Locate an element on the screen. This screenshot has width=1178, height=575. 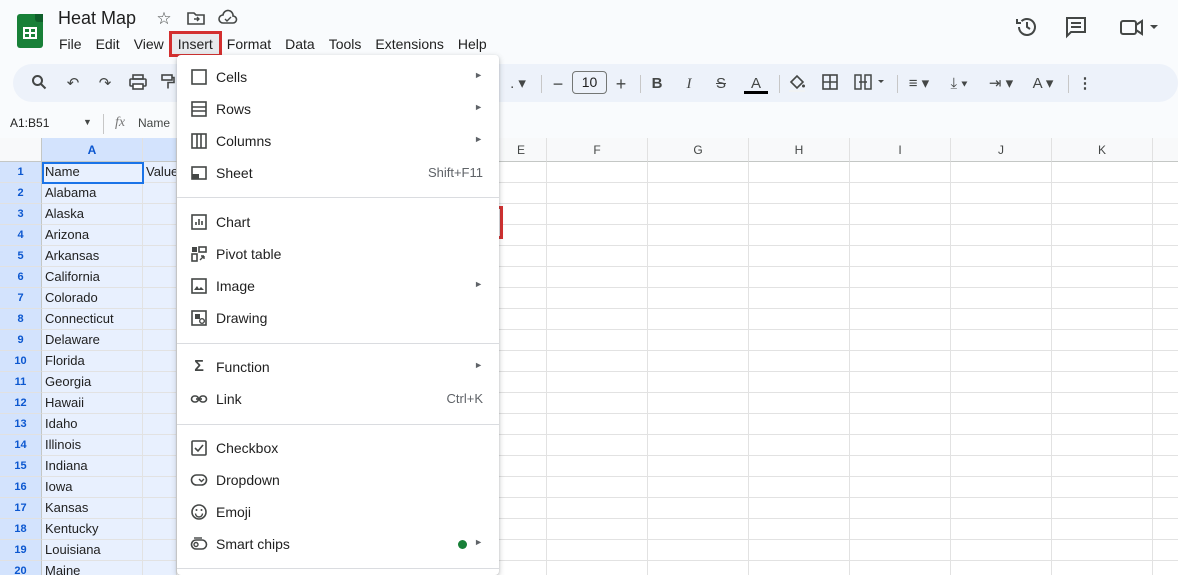
menu-tools: Tools is located at coordinates (345, 44).